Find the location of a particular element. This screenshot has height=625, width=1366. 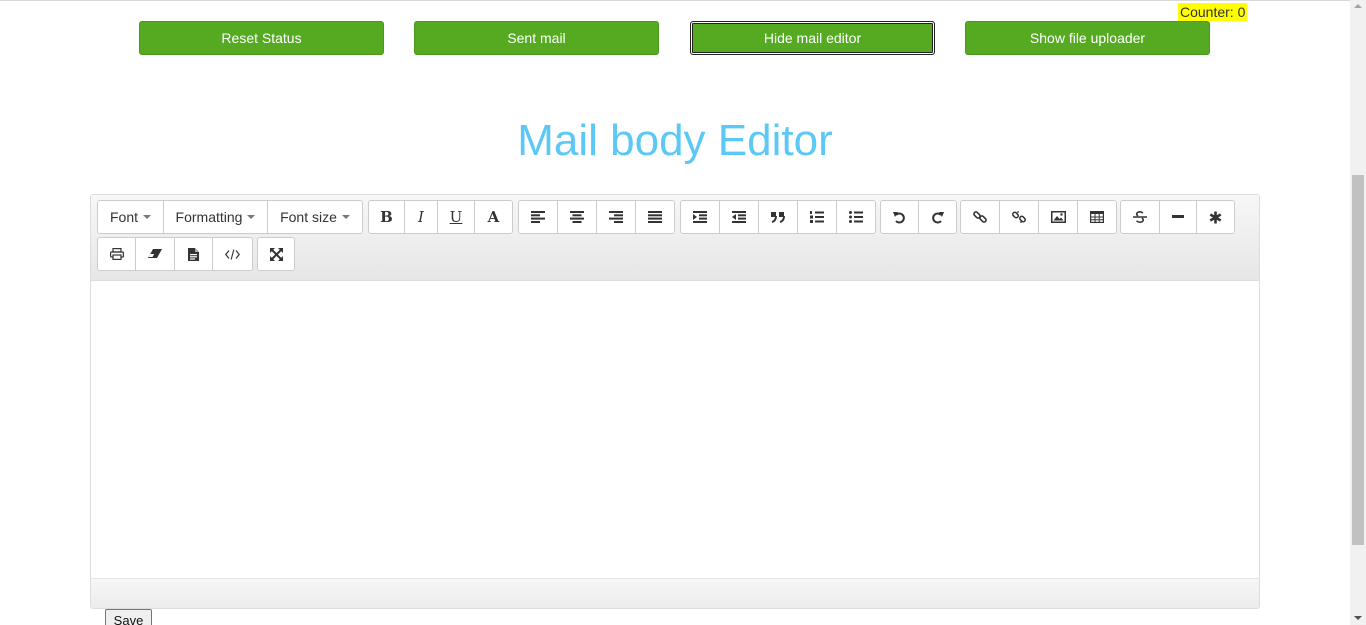

unordered-list-icon is located at coordinates (856, 217).